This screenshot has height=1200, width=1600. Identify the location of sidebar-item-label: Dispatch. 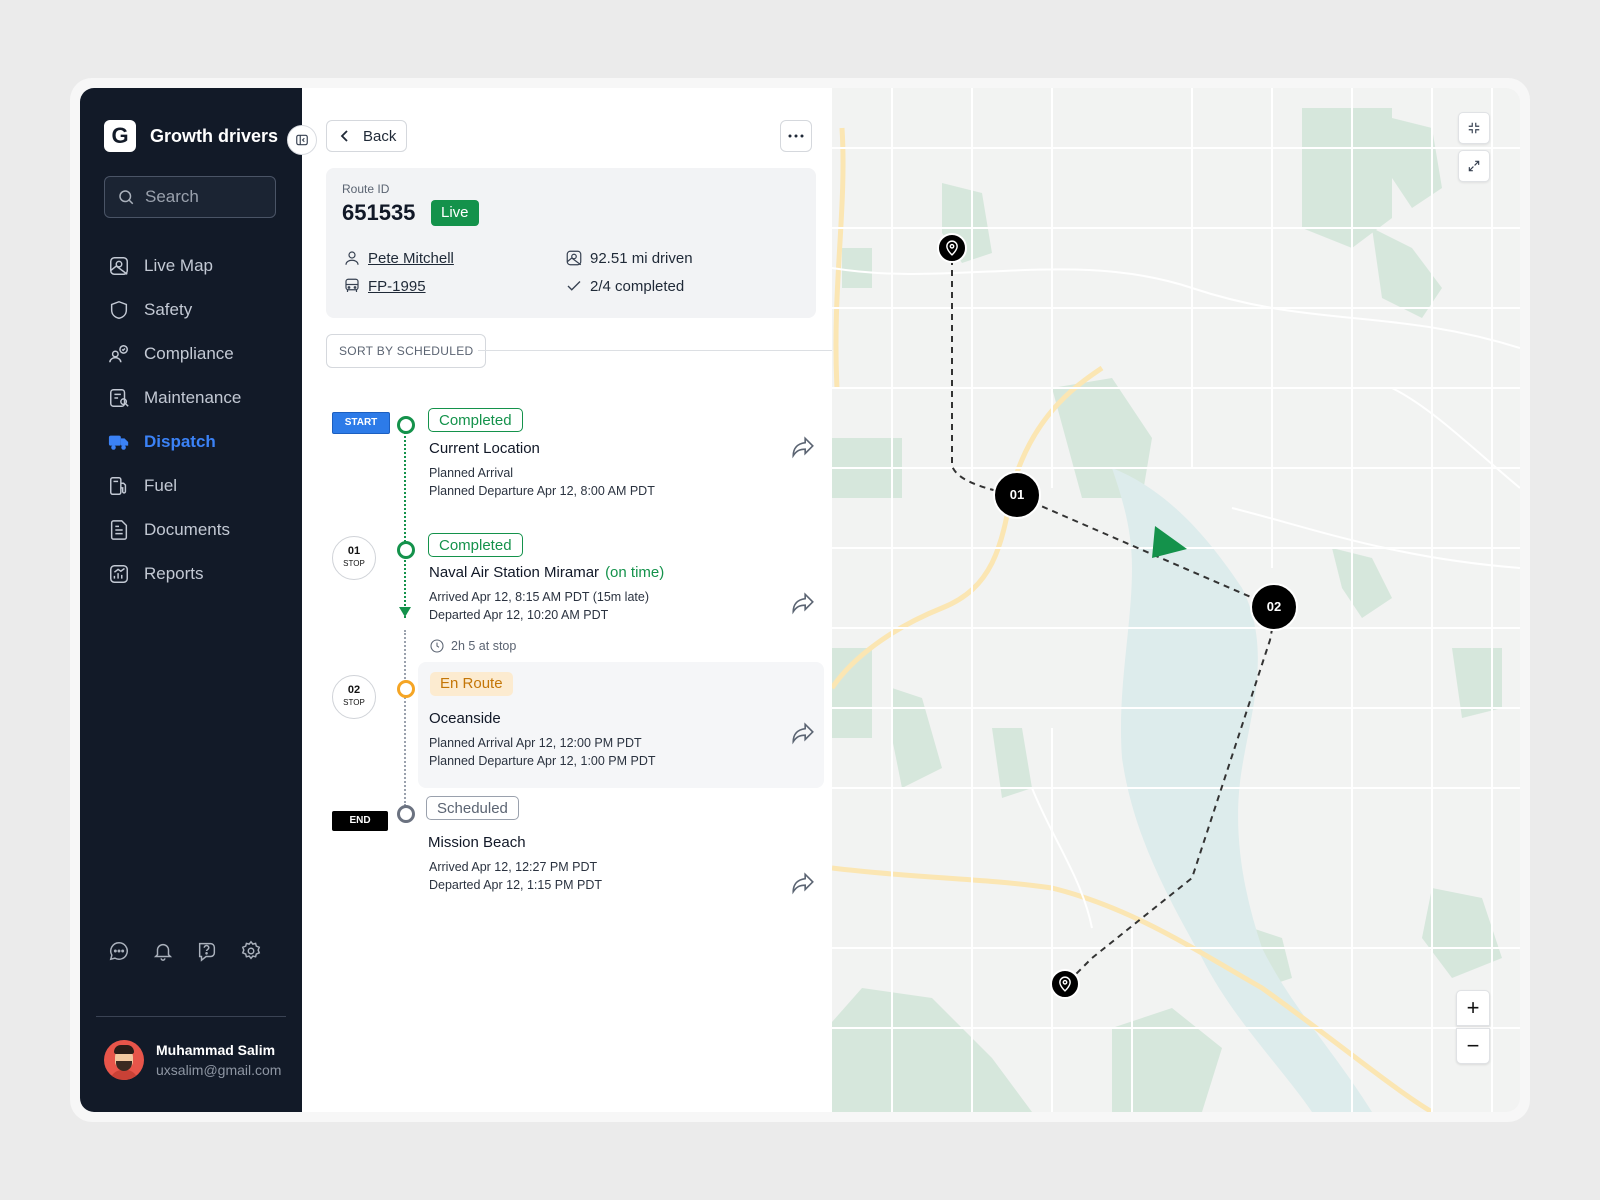
(180, 441).